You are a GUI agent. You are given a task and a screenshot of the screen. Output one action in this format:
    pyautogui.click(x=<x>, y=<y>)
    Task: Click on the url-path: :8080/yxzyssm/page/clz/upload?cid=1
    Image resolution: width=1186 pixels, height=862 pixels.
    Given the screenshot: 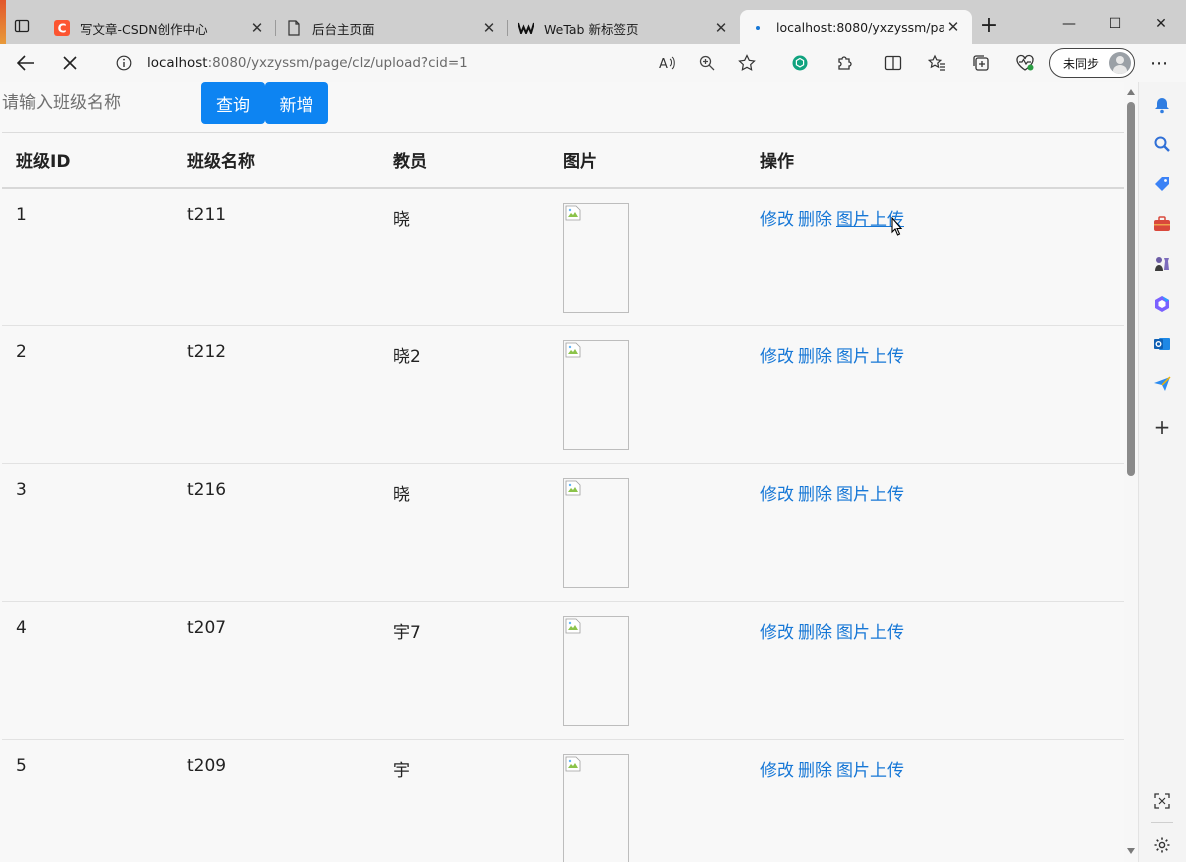 What is the action you would take?
    pyautogui.click(x=337, y=63)
    